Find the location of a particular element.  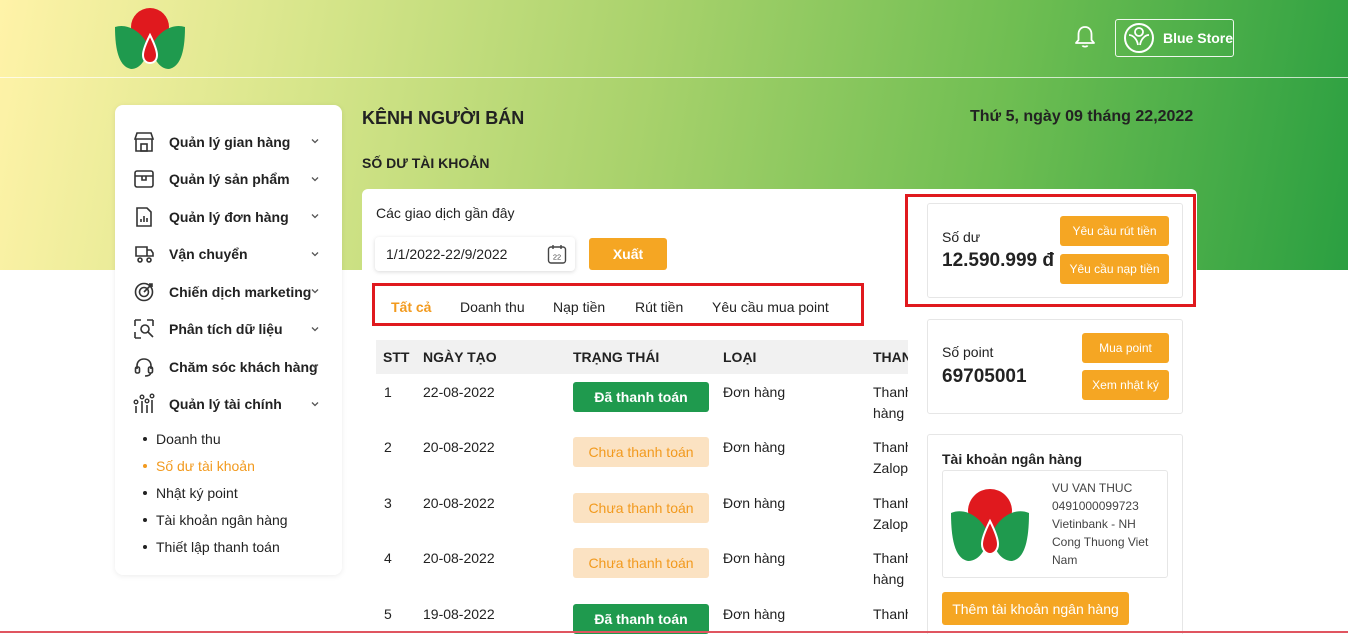

tab-all: Tất cả is located at coordinates (411, 307).